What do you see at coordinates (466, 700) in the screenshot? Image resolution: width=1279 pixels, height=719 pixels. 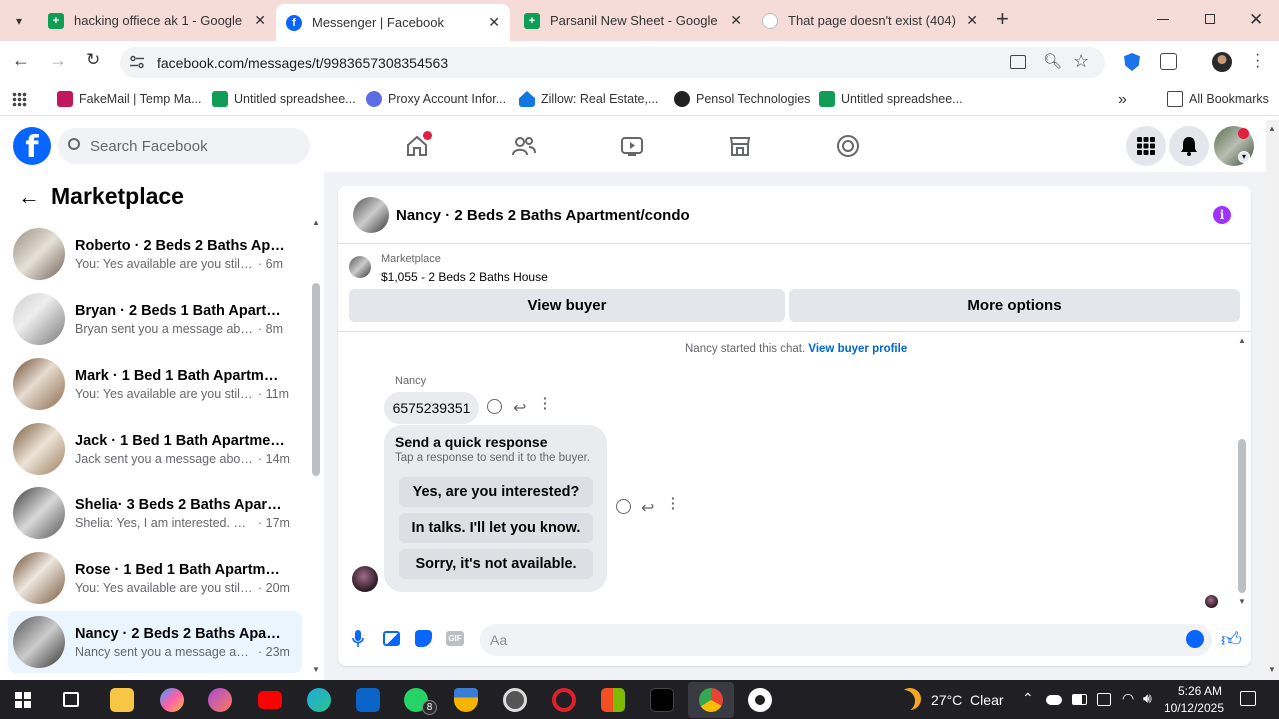 I see `app-medal-icon` at bounding box center [466, 700].